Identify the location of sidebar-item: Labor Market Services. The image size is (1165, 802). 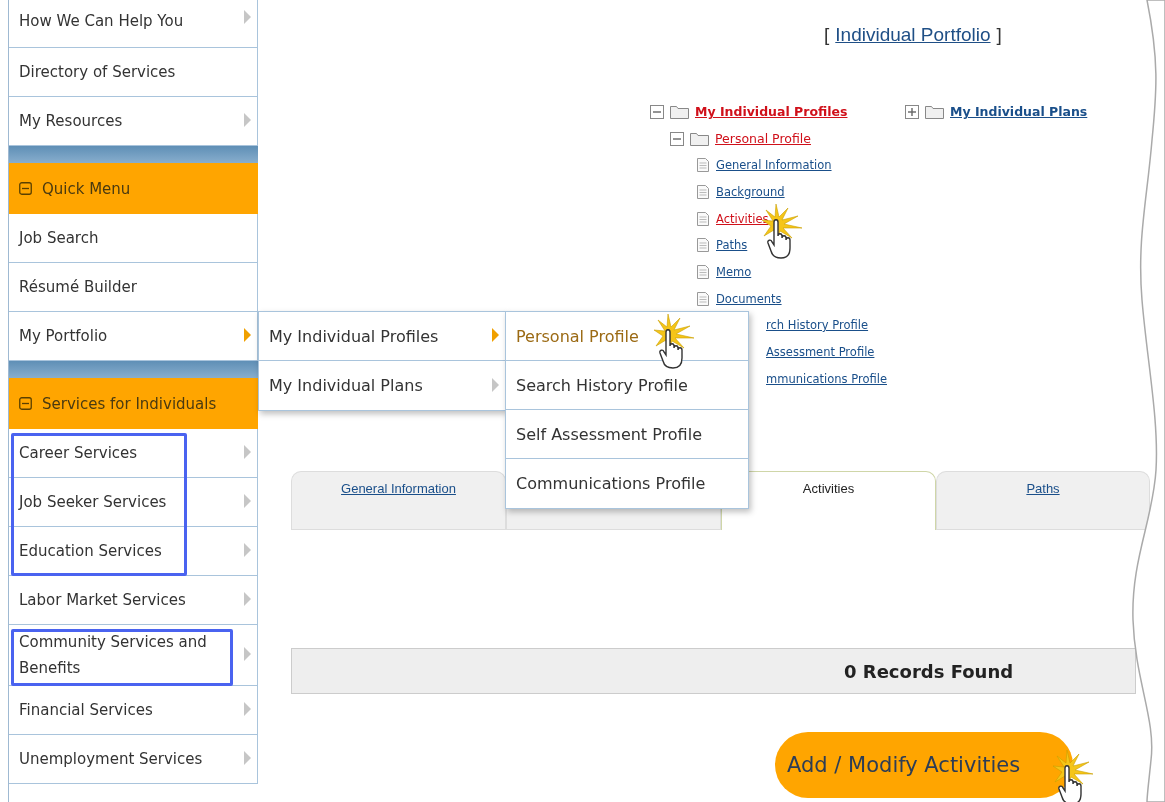
(133, 600).